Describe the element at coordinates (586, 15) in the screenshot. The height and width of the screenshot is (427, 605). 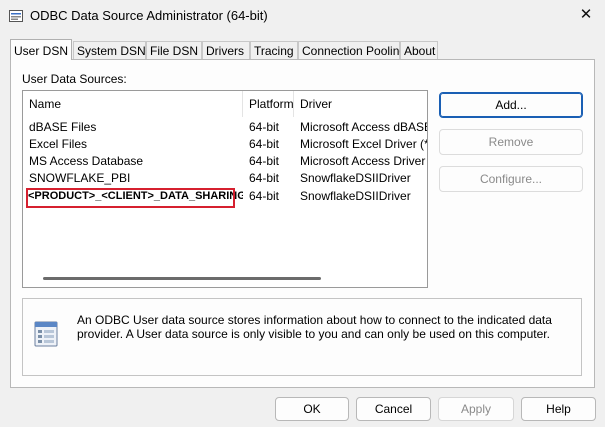
I see `close-icon: ✕` at that location.